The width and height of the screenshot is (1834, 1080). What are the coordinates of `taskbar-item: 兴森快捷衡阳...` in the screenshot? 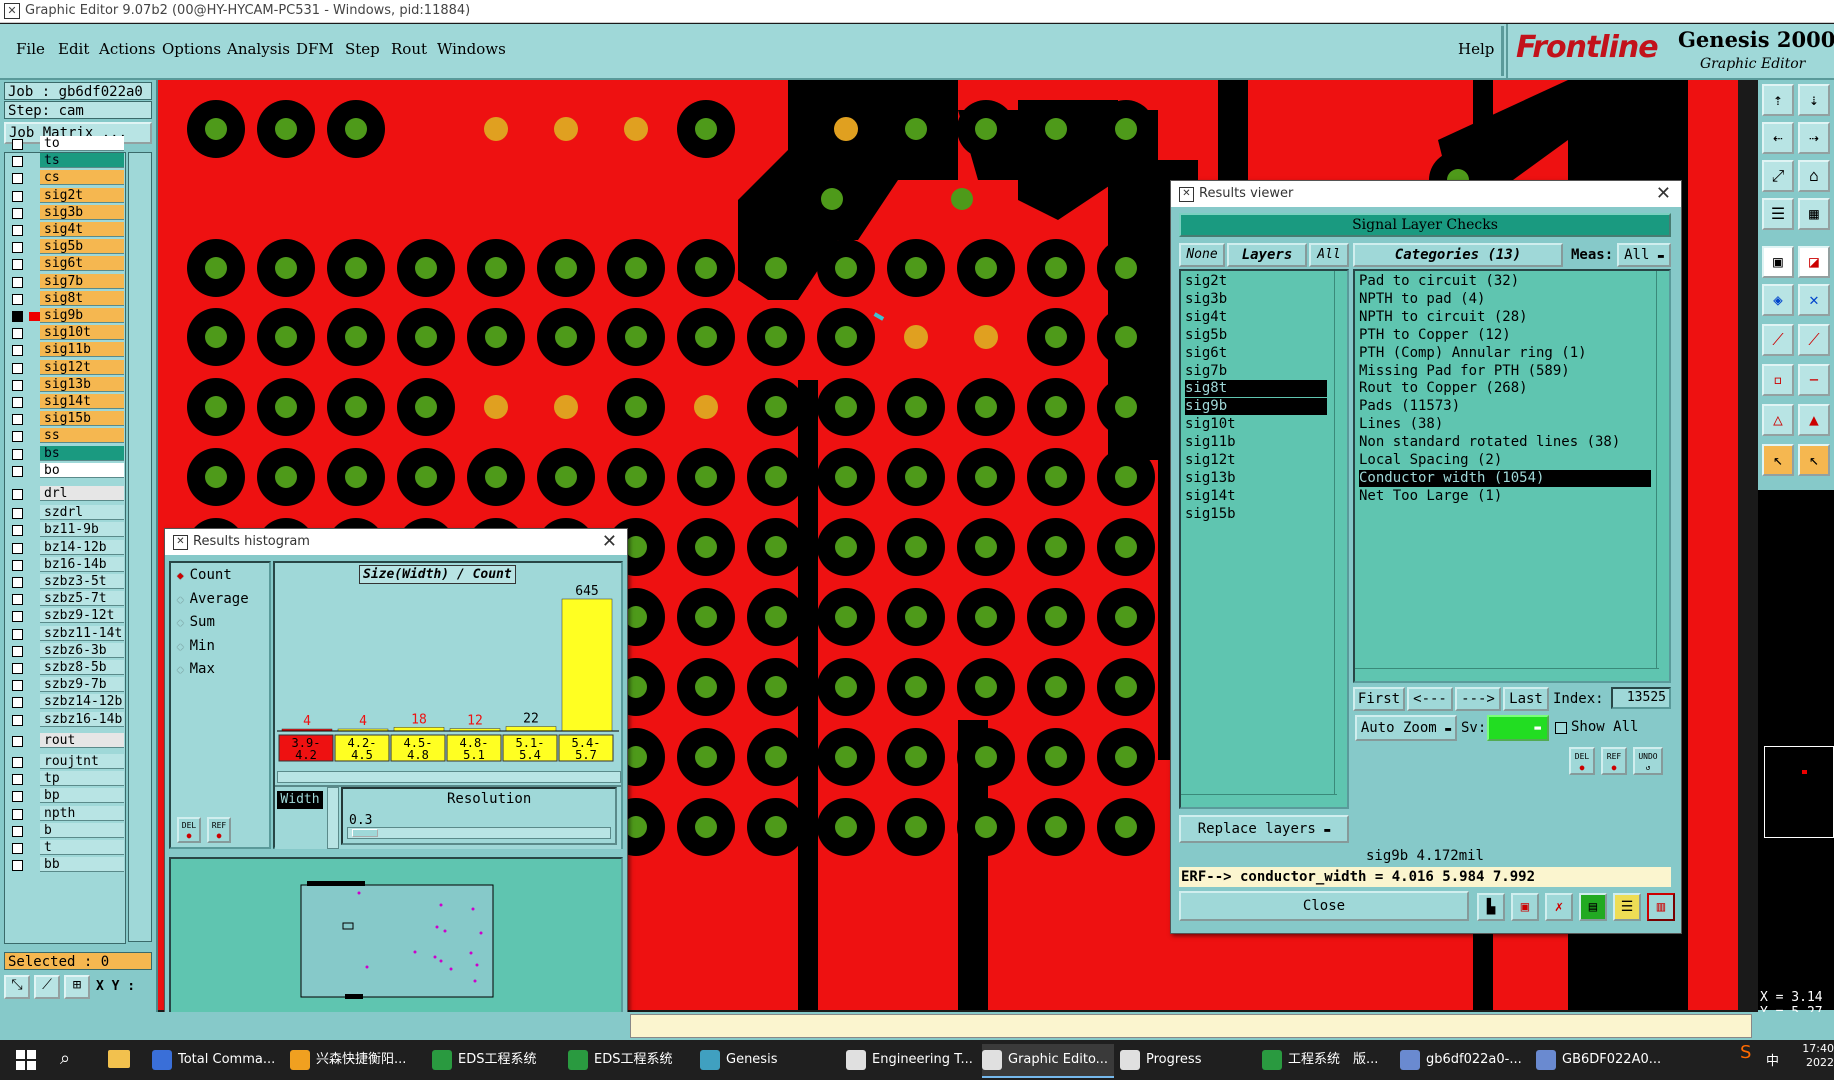 It's located at (356, 1060).